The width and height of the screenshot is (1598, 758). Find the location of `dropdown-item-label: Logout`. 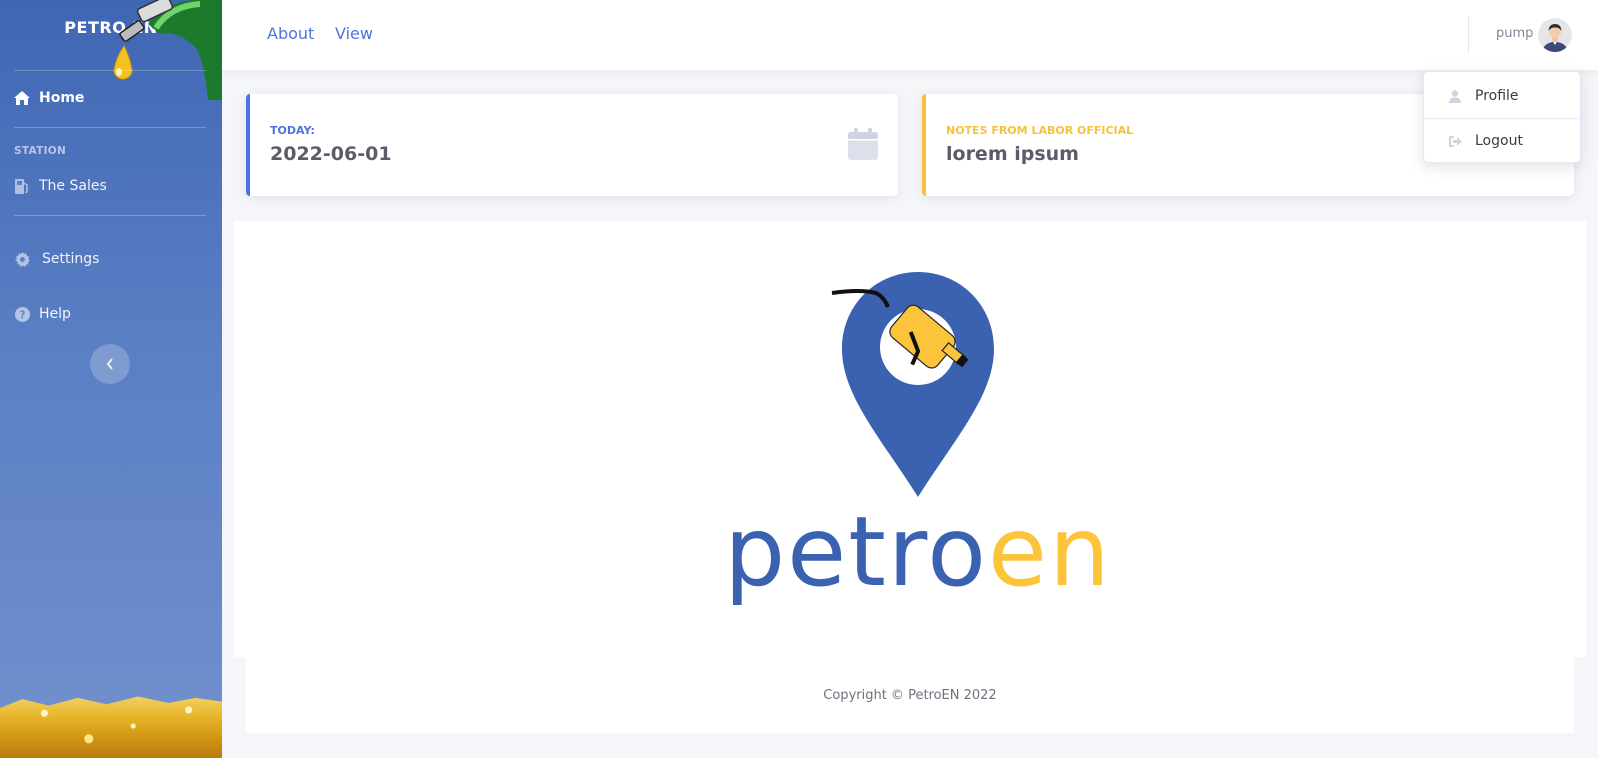

dropdown-item-label: Logout is located at coordinates (1499, 141).